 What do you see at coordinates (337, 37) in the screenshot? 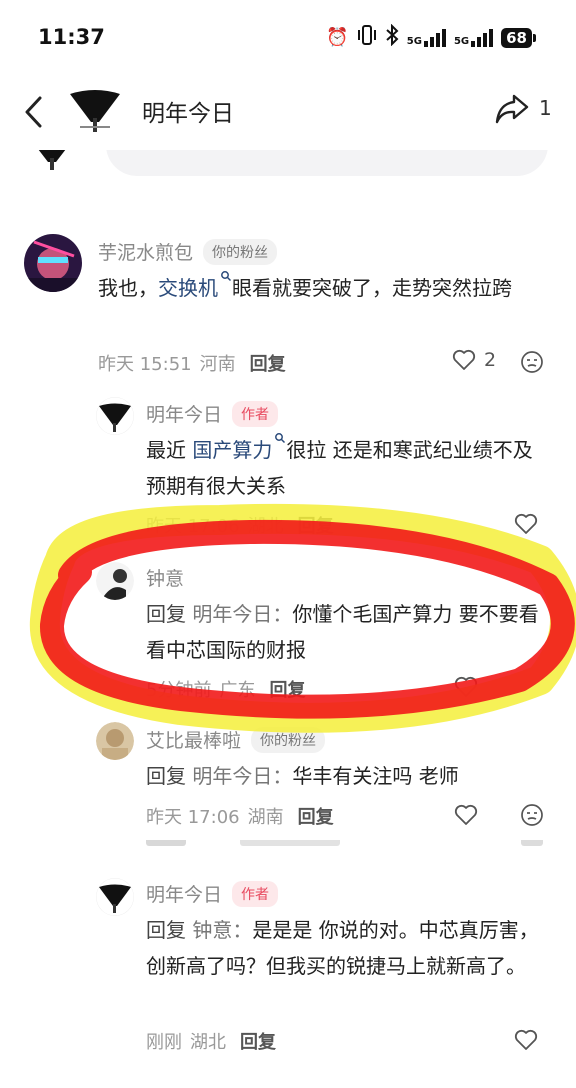
I see `alarm-icon: ⏰` at bounding box center [337, 37].